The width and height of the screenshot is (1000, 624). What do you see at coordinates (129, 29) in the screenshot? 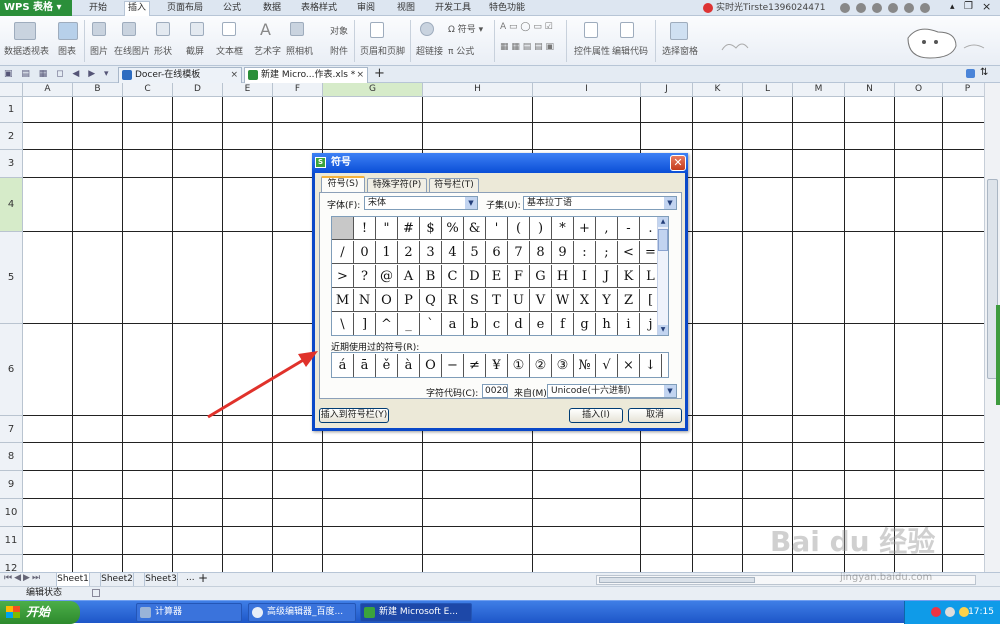
I see `online-picture-icon` at bounding box center [129, 29].